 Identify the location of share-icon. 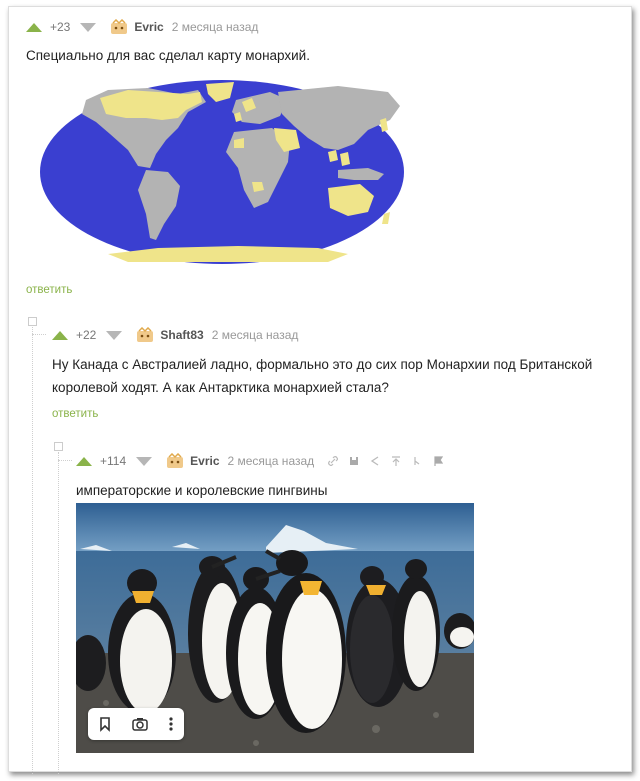
(375, 461).